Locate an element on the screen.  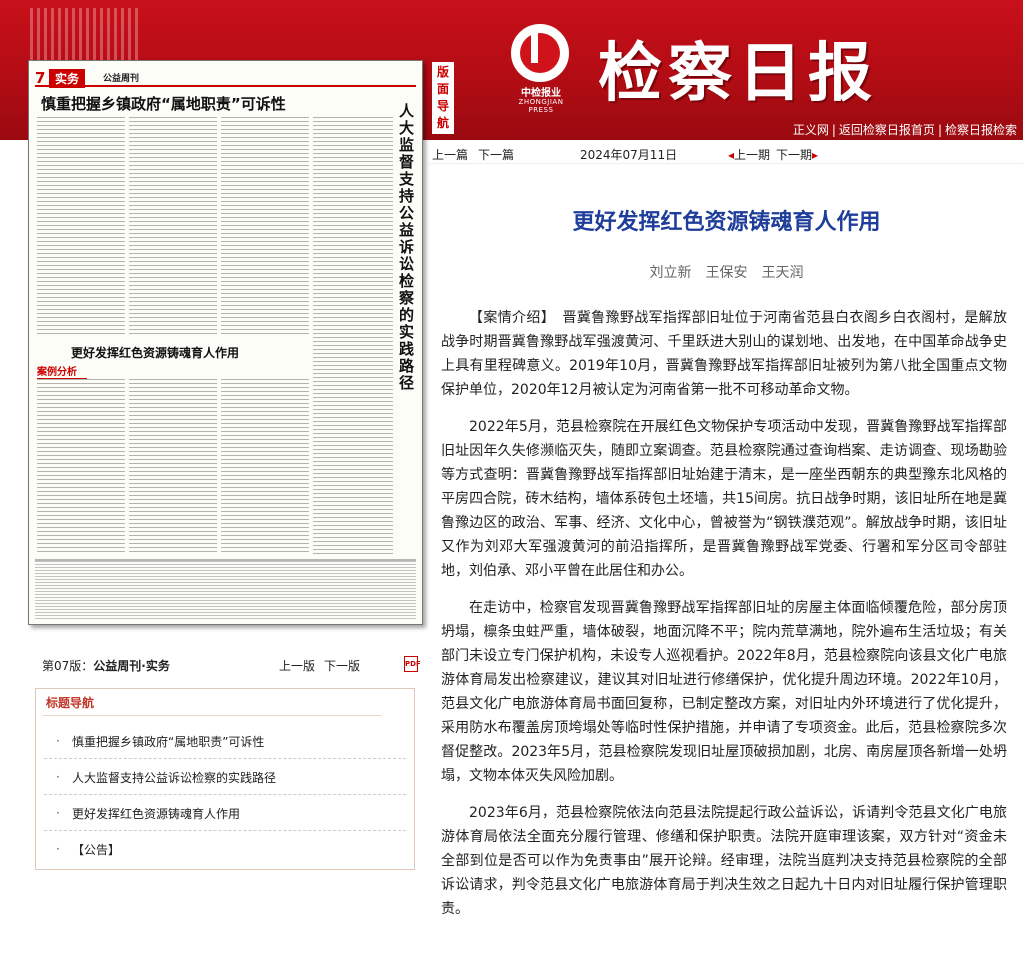
scan-page-number: 7 is located at coordinates (40, 78).